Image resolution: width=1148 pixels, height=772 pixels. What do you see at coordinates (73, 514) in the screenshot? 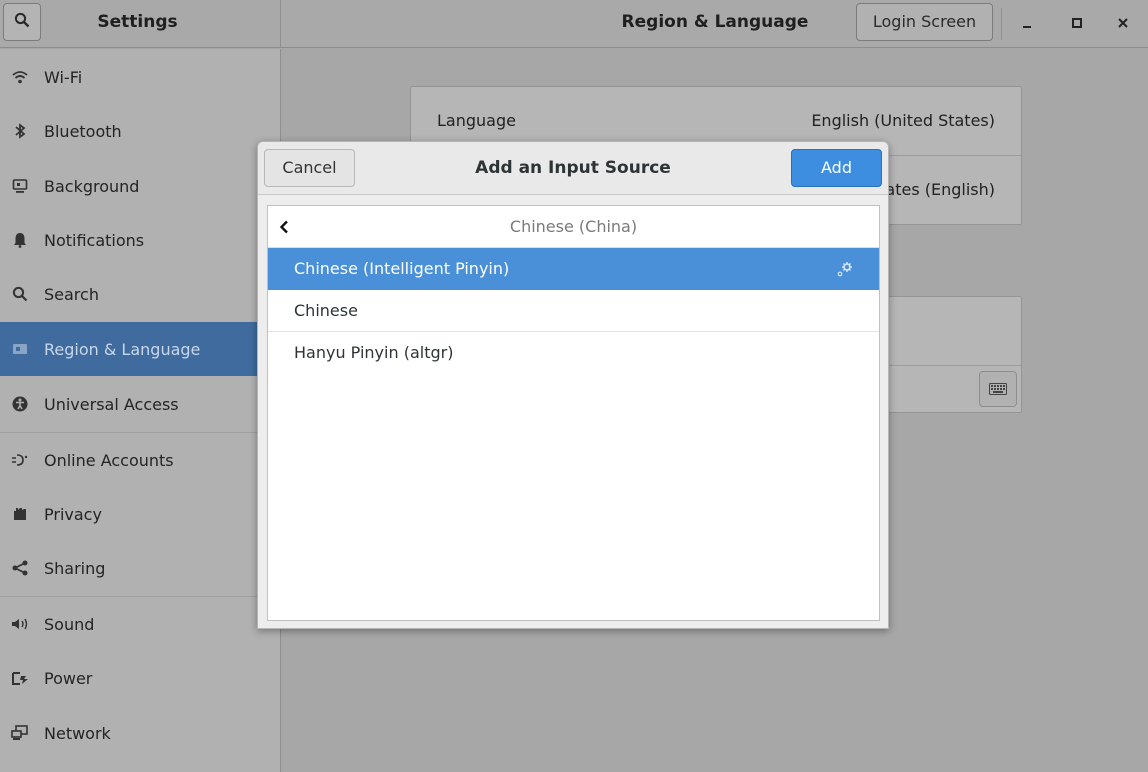
I see `sidebar-item-label: Privacy` at bounding box center [73, 514].